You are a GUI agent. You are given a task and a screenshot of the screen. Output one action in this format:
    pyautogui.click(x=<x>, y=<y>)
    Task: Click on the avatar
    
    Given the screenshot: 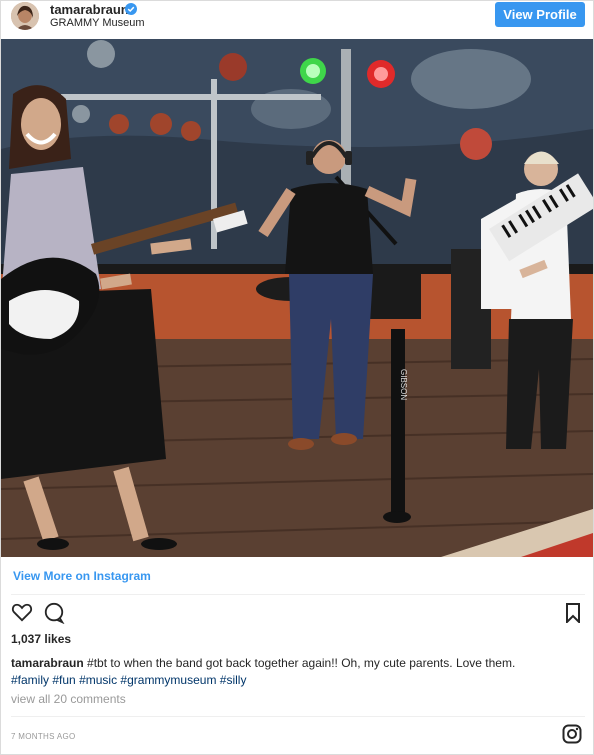 What is the action you would take?
    pyautogui.click(x=25, y=16)
    